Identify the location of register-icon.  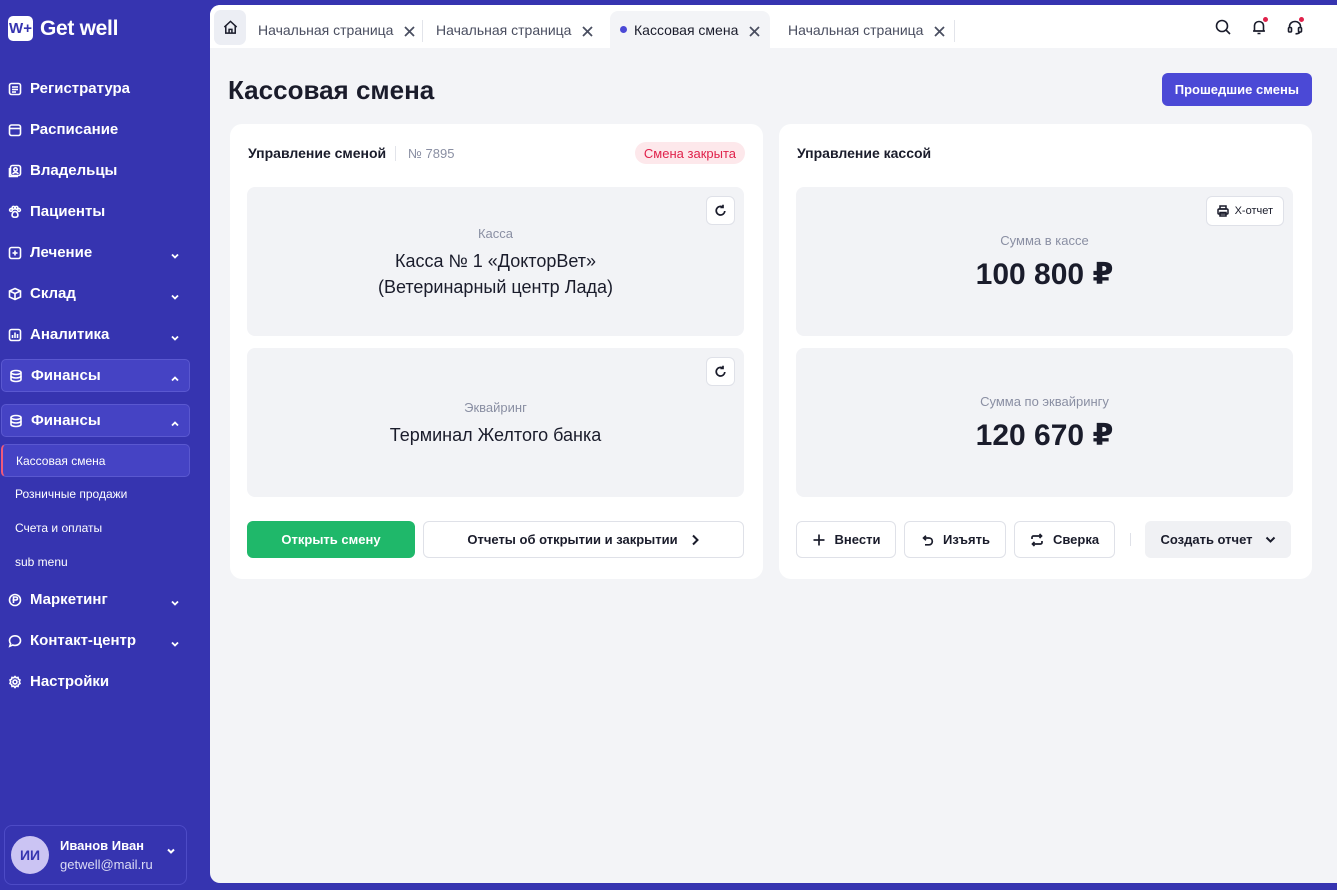
(15, 89).